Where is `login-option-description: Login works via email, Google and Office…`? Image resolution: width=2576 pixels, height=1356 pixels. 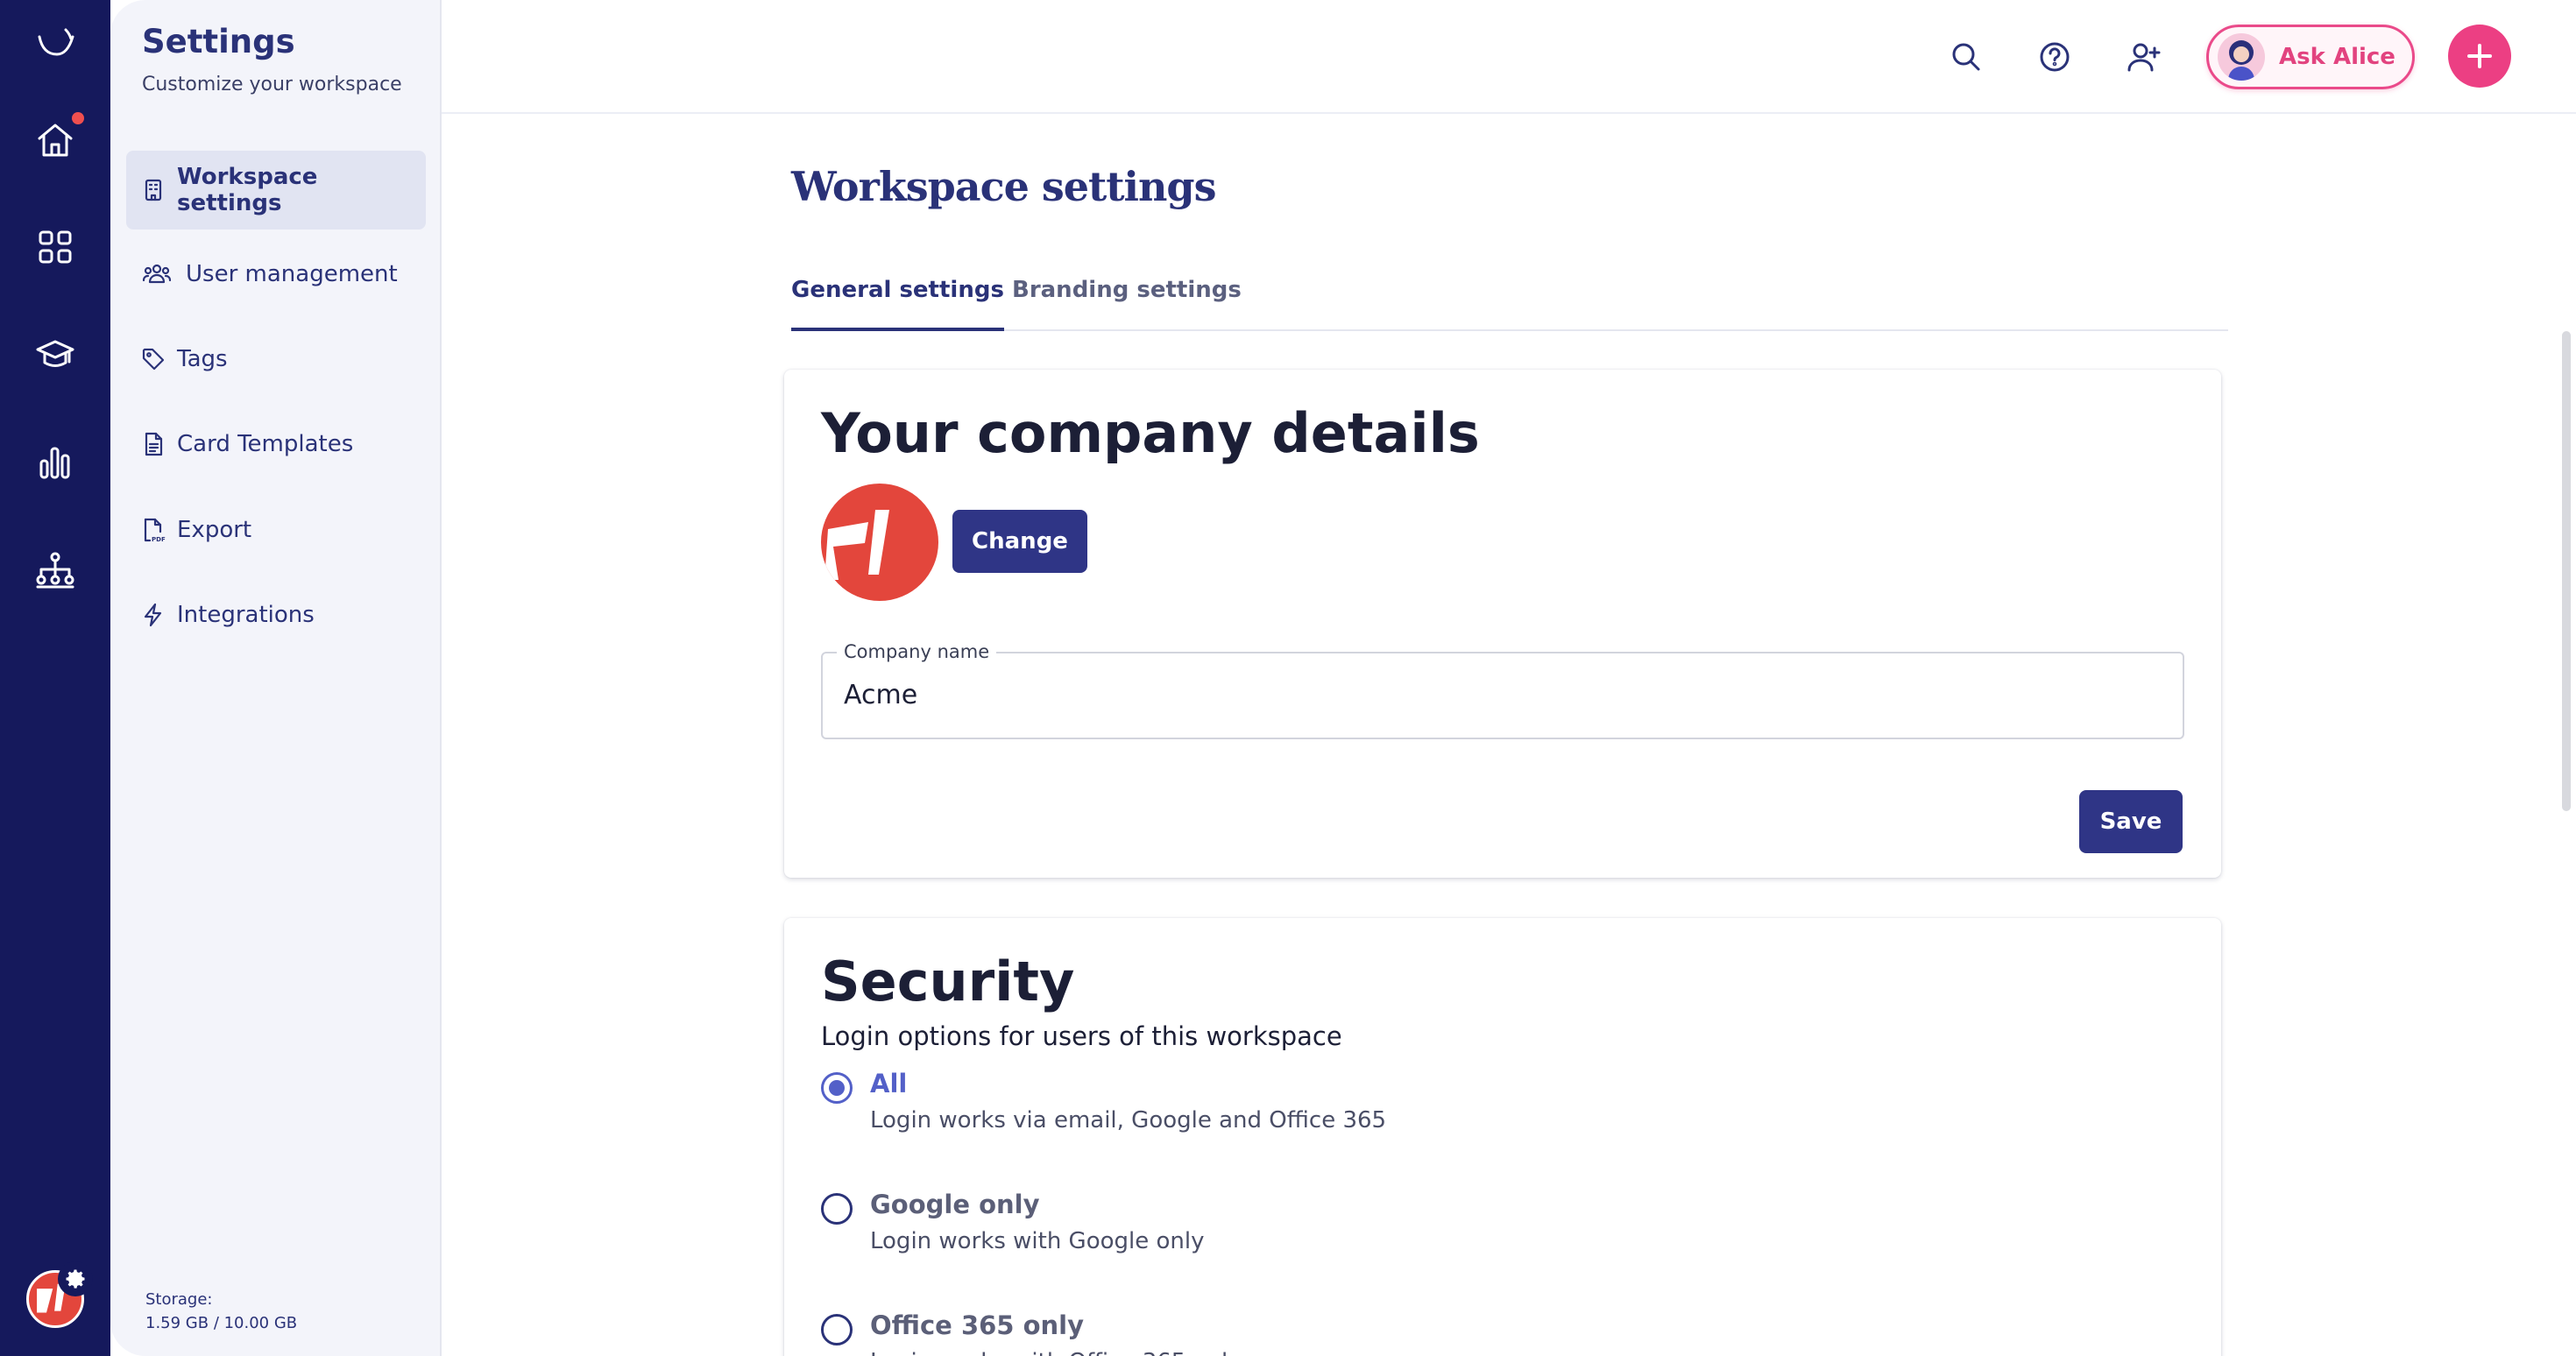 login-option-description: Login works via email, Google and Office… is located at coordinates (1128, 1120).